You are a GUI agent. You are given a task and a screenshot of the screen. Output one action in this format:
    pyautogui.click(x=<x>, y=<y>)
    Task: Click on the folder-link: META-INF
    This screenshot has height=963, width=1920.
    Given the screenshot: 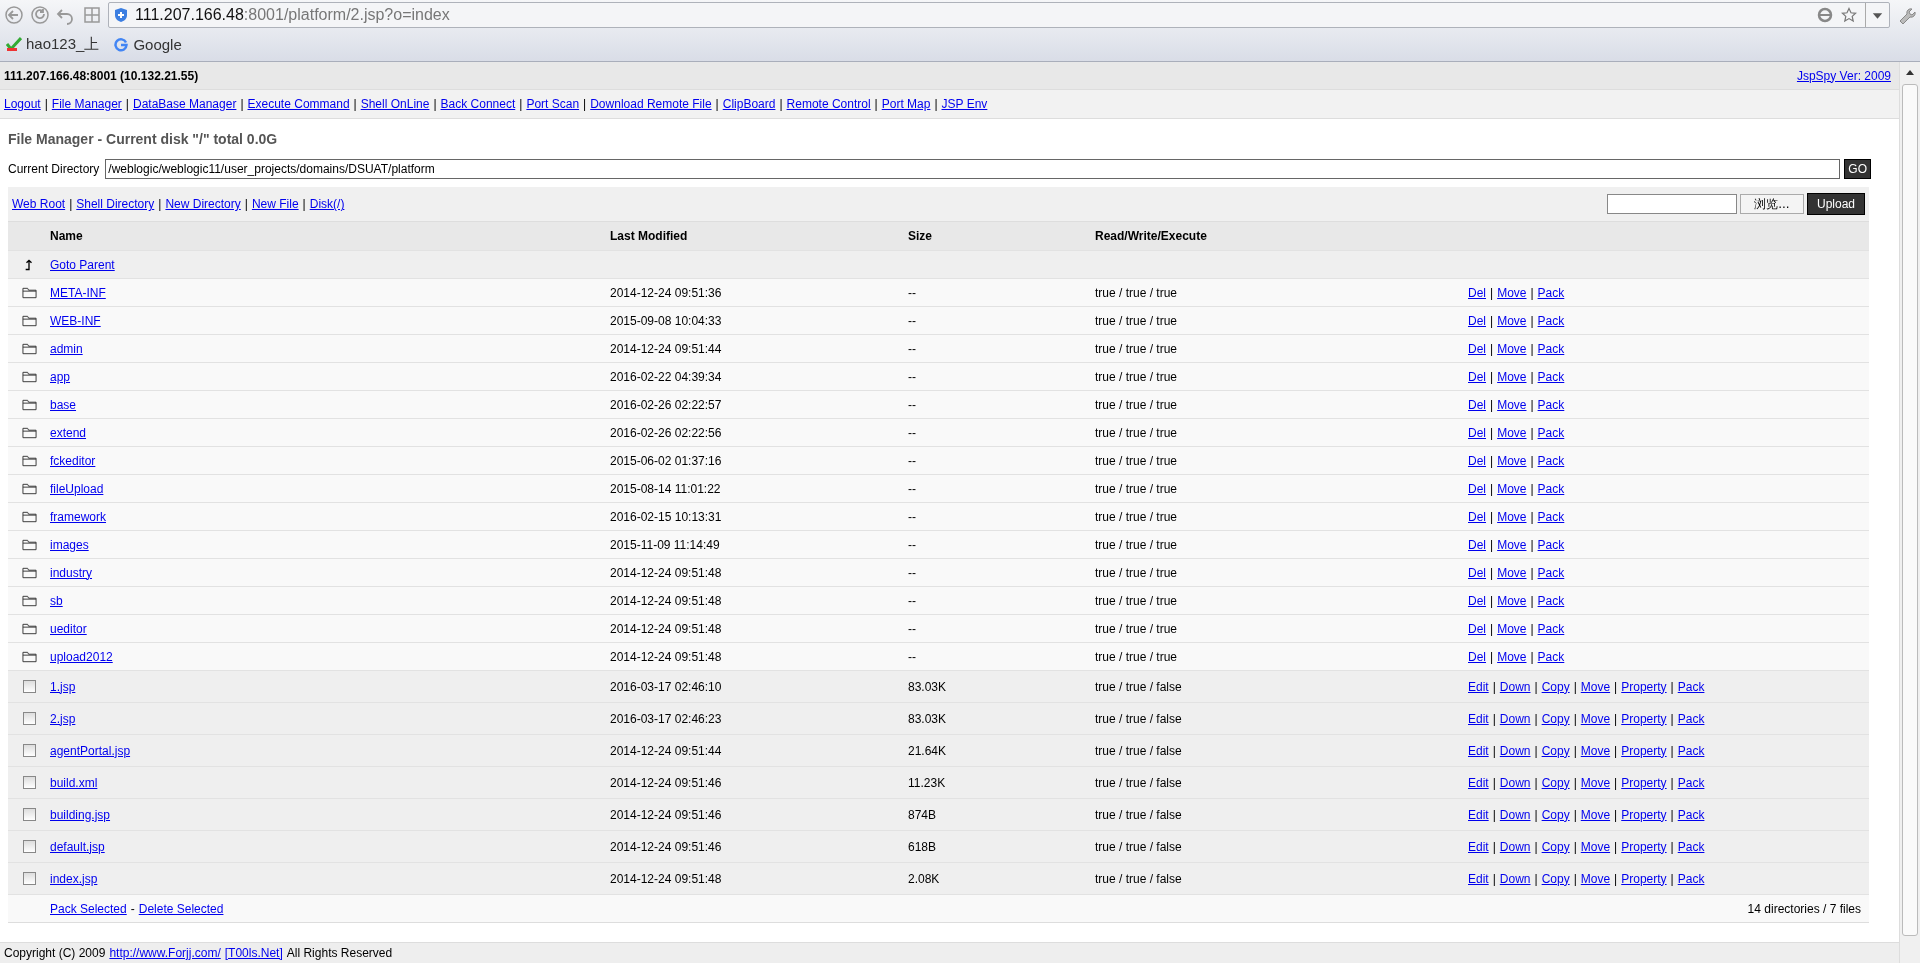 What is the action you would take?
    pyautogui.click(x=78, y=292)
    